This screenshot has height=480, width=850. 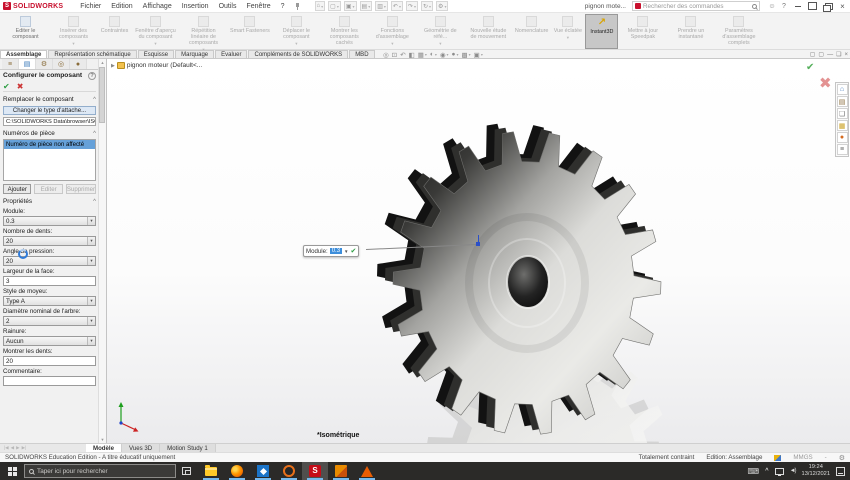 I want to click on panel-help-icon: ?, so click(x=92, y=75).